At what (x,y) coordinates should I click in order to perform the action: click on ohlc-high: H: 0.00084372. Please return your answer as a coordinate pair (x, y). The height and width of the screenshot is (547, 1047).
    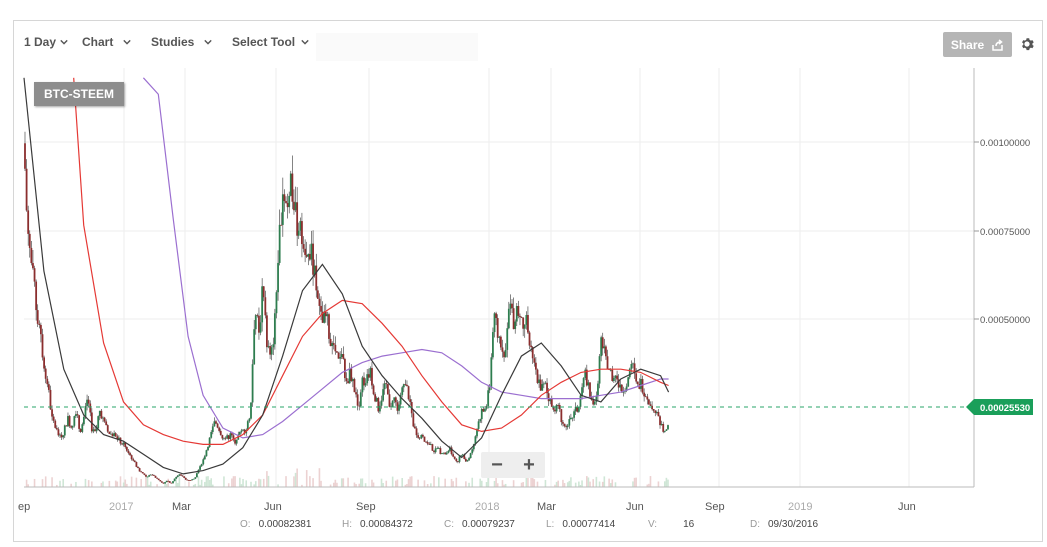
    Looking at the image, I should click on (377, 524).